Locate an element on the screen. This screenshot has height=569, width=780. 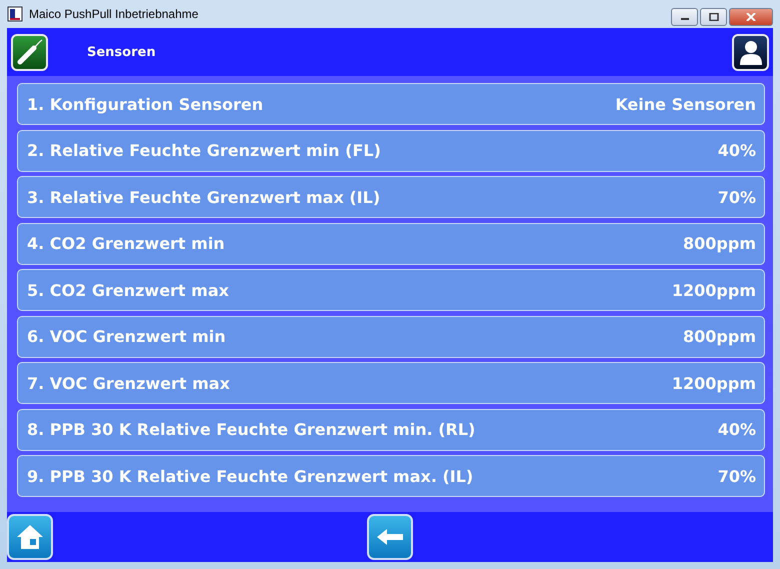
setting-row: 2. Relative Feuchte Grenzwert min (FL) 40% is located at coordinates (391, 151).